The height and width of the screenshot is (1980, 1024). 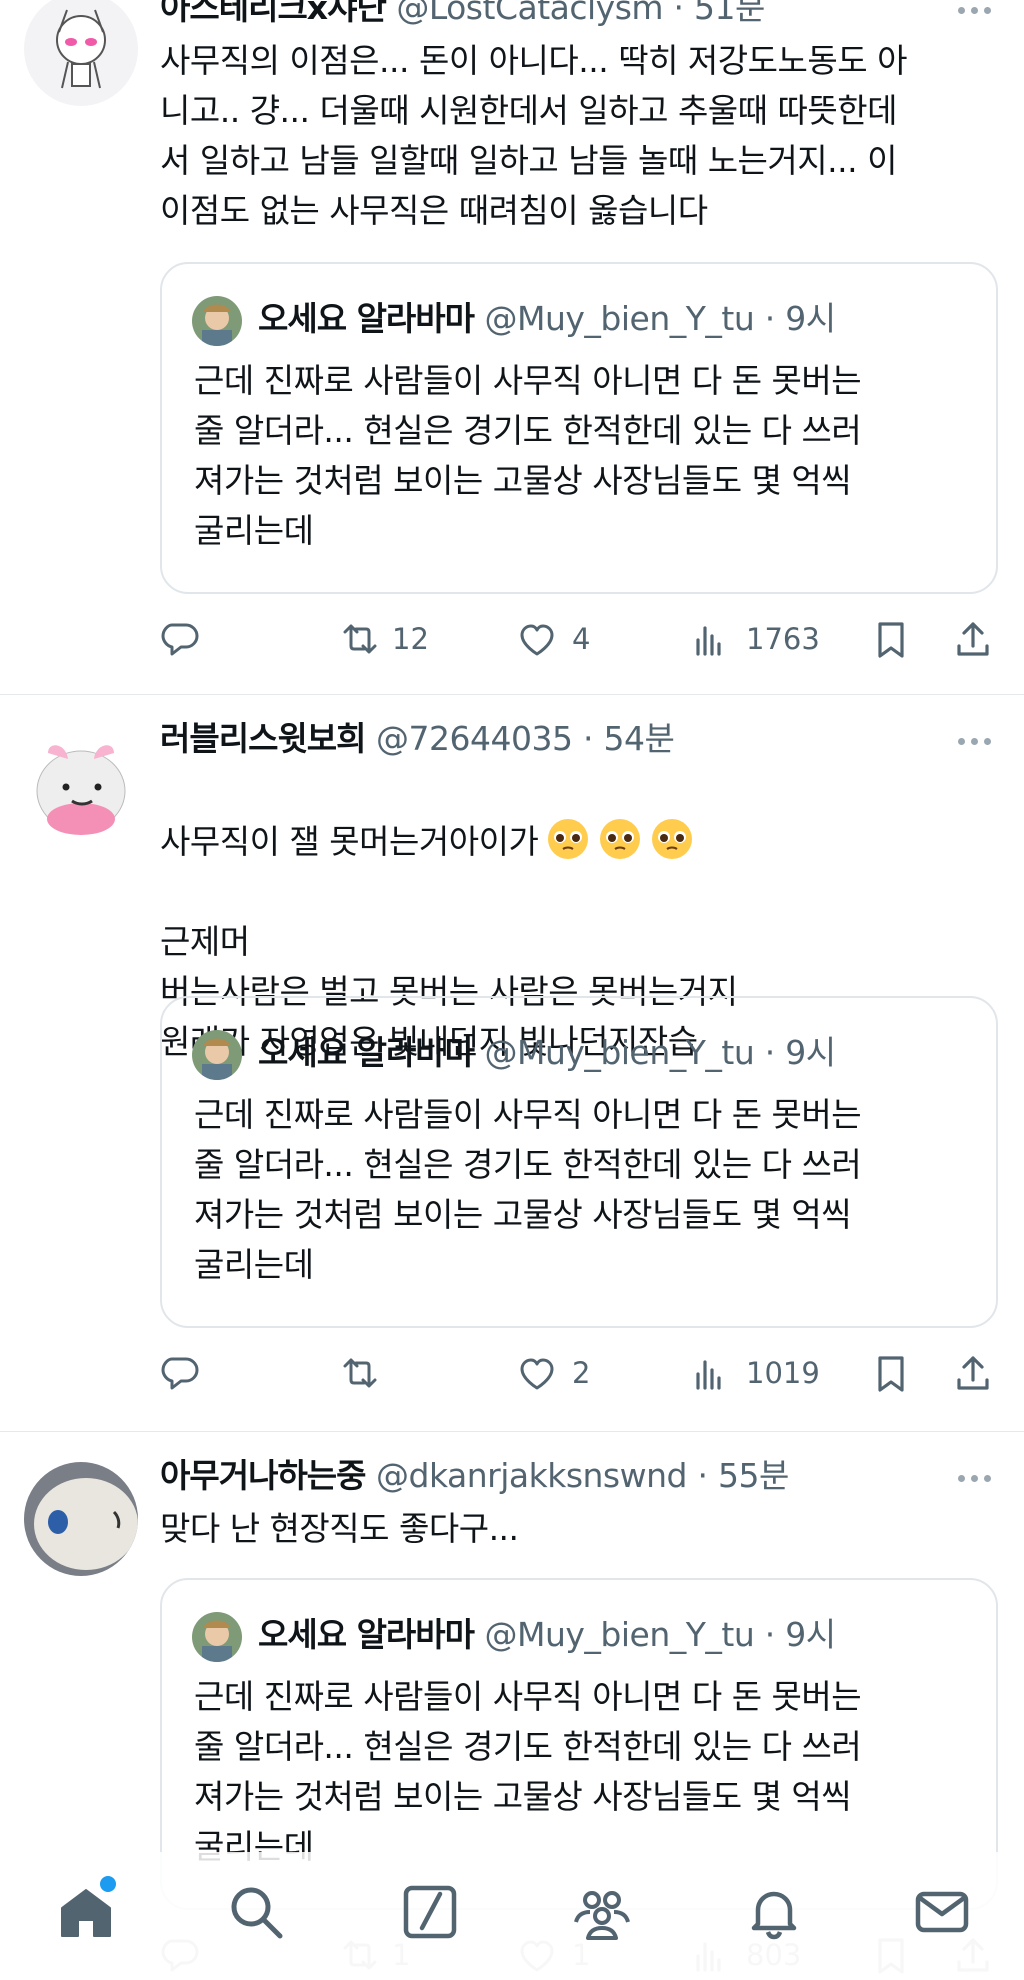 What do you see at coordinates (349, 841) in the screenshot?
I see `tweet-text-first-line: 사무직이 잴 못머는거아이가` at bounding box center [349, 841].